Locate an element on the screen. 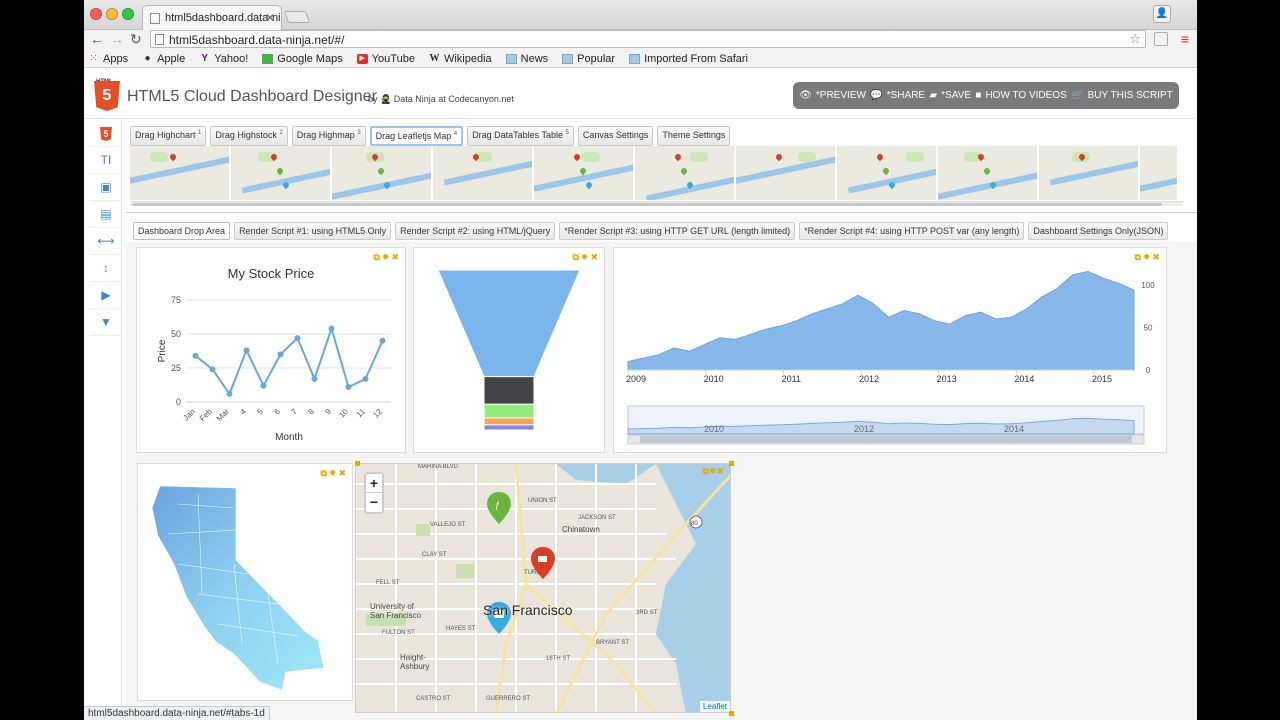 Image resolution: width=1280 pixels, height=720 pixels. bookmark-news: News is located at coordinates (526, 59).